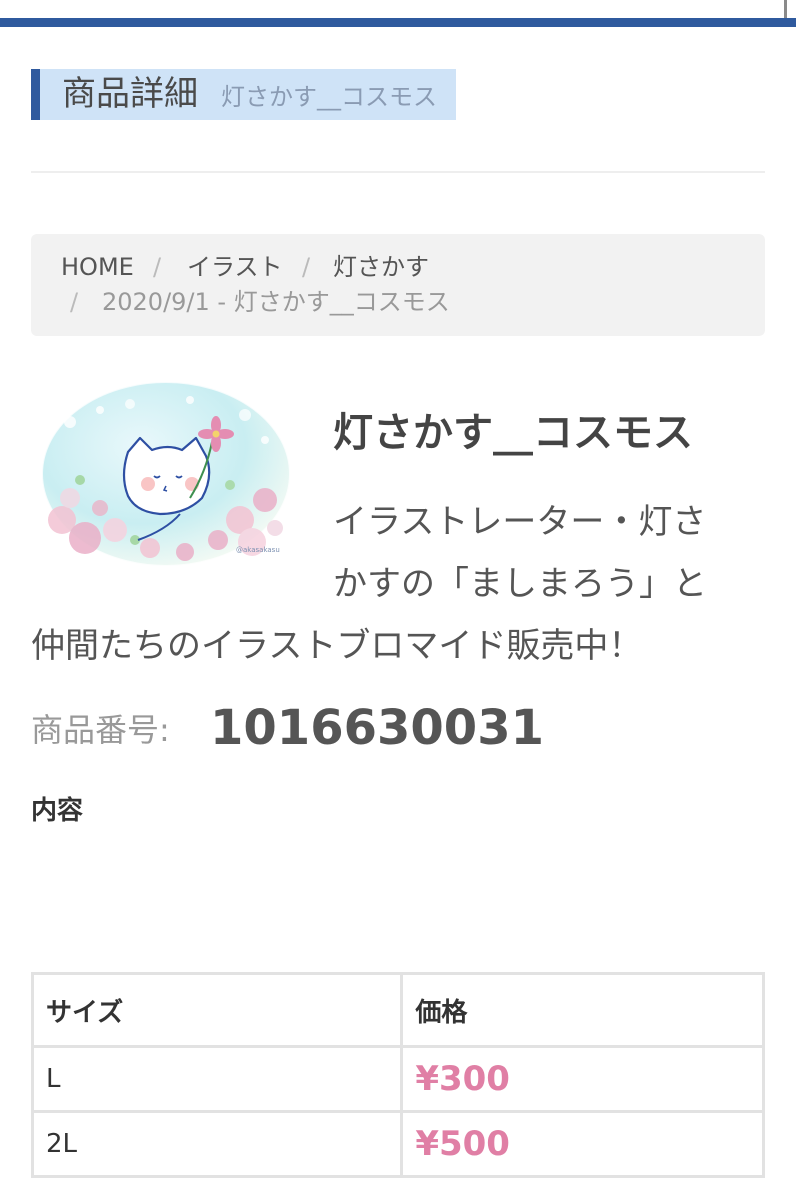  I want to click on product-description-line: 仲間たちのイラストブロマイド販売中！, so click(337, 646).